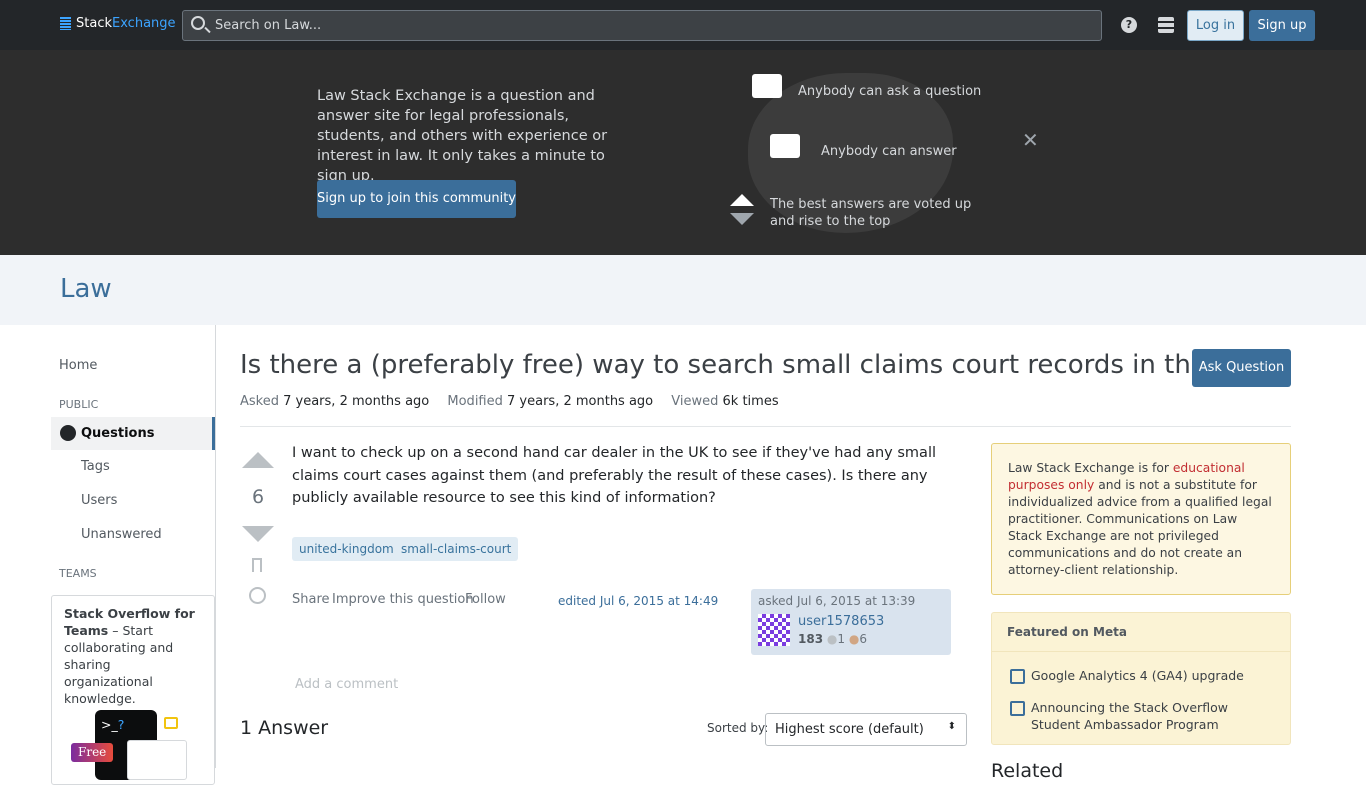  Describe the element at coordinates (94, 23) in the screenshot. I see `logo-text: Stack` at that location.